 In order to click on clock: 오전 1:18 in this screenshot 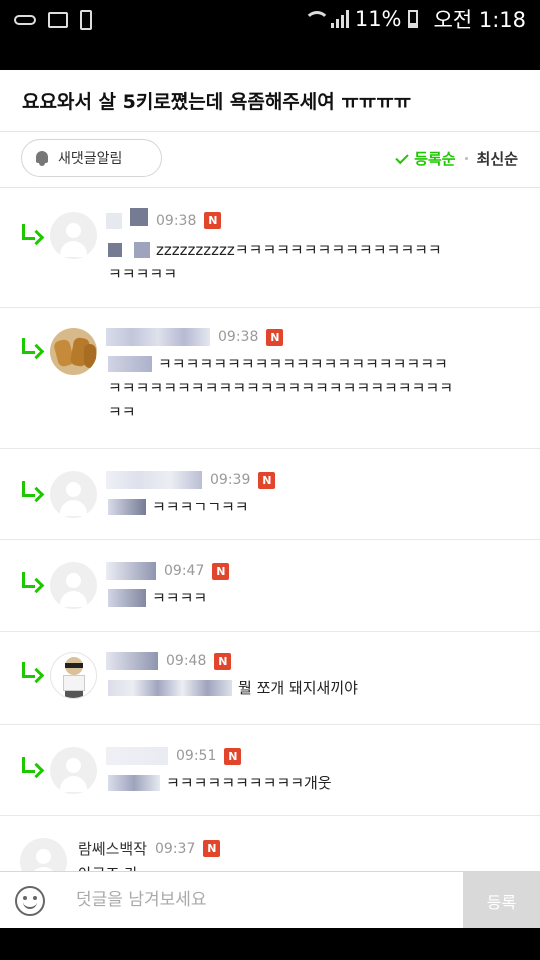, I will do `click(479, 20)`.